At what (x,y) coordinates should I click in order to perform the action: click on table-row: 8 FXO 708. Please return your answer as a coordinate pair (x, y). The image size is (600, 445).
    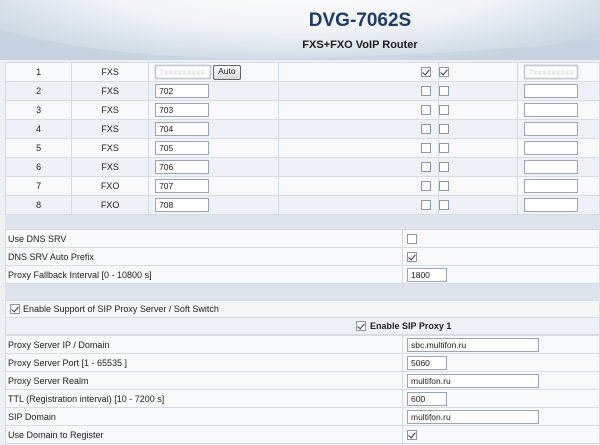
    Looking at the image, I should click on (302, 205).